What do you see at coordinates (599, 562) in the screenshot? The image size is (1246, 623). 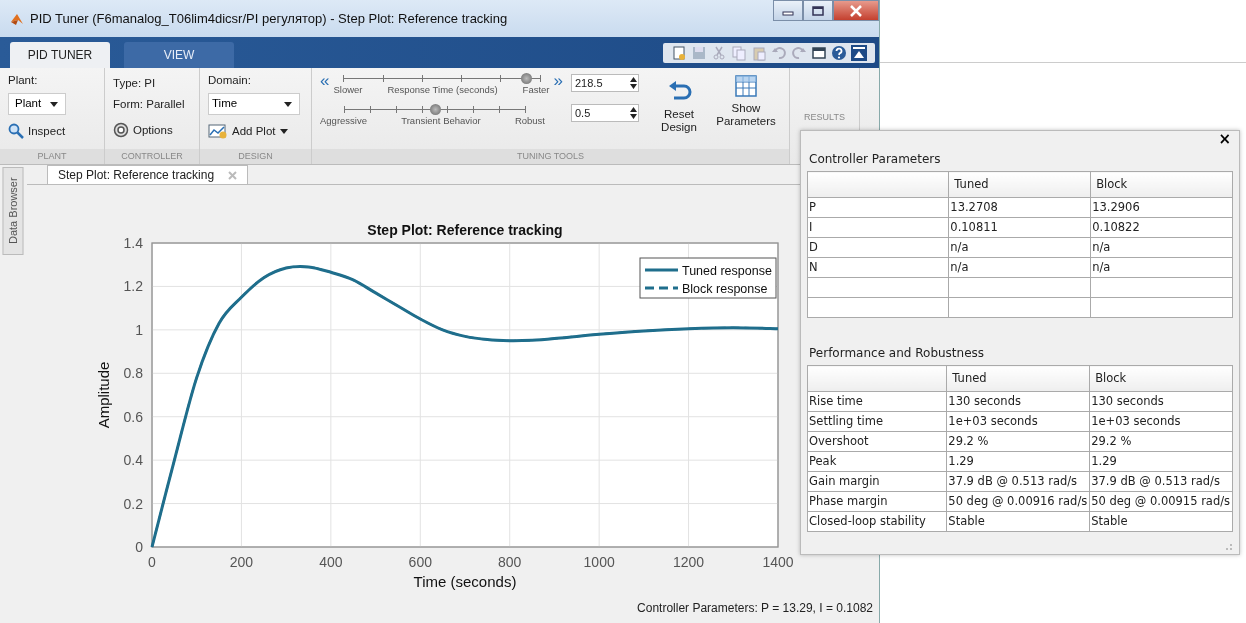 I see `tick-label: 1000` at bounding box center [599, 562].